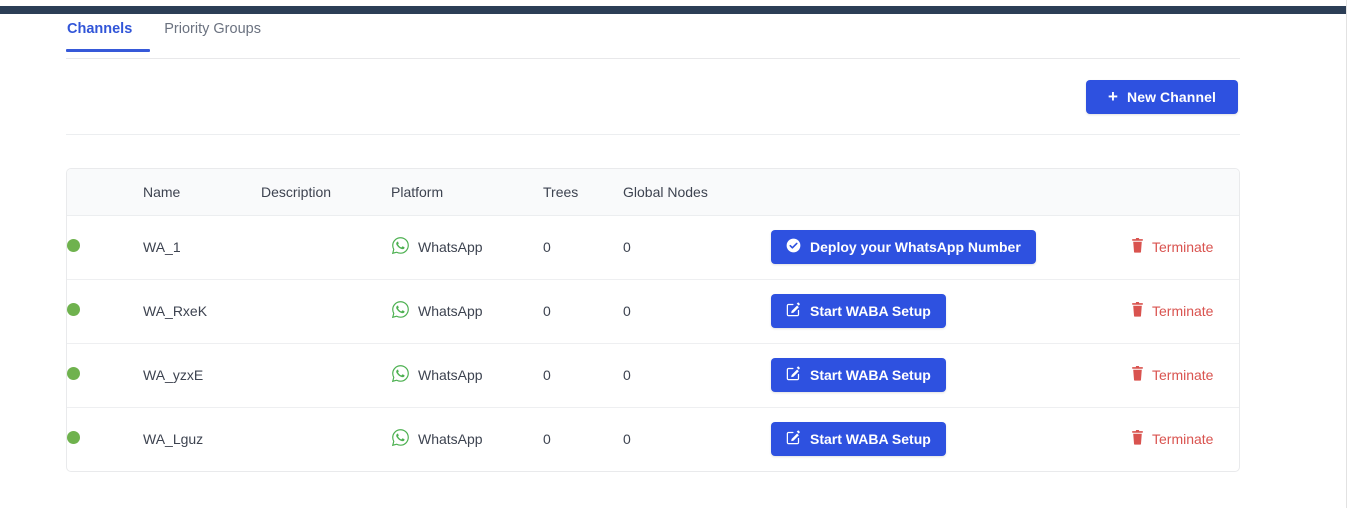  What do you see at coordinates (173, 439) in the screenshot?
I see `row-name-cell: WA_Lguz` at bounding box center [173, 439].